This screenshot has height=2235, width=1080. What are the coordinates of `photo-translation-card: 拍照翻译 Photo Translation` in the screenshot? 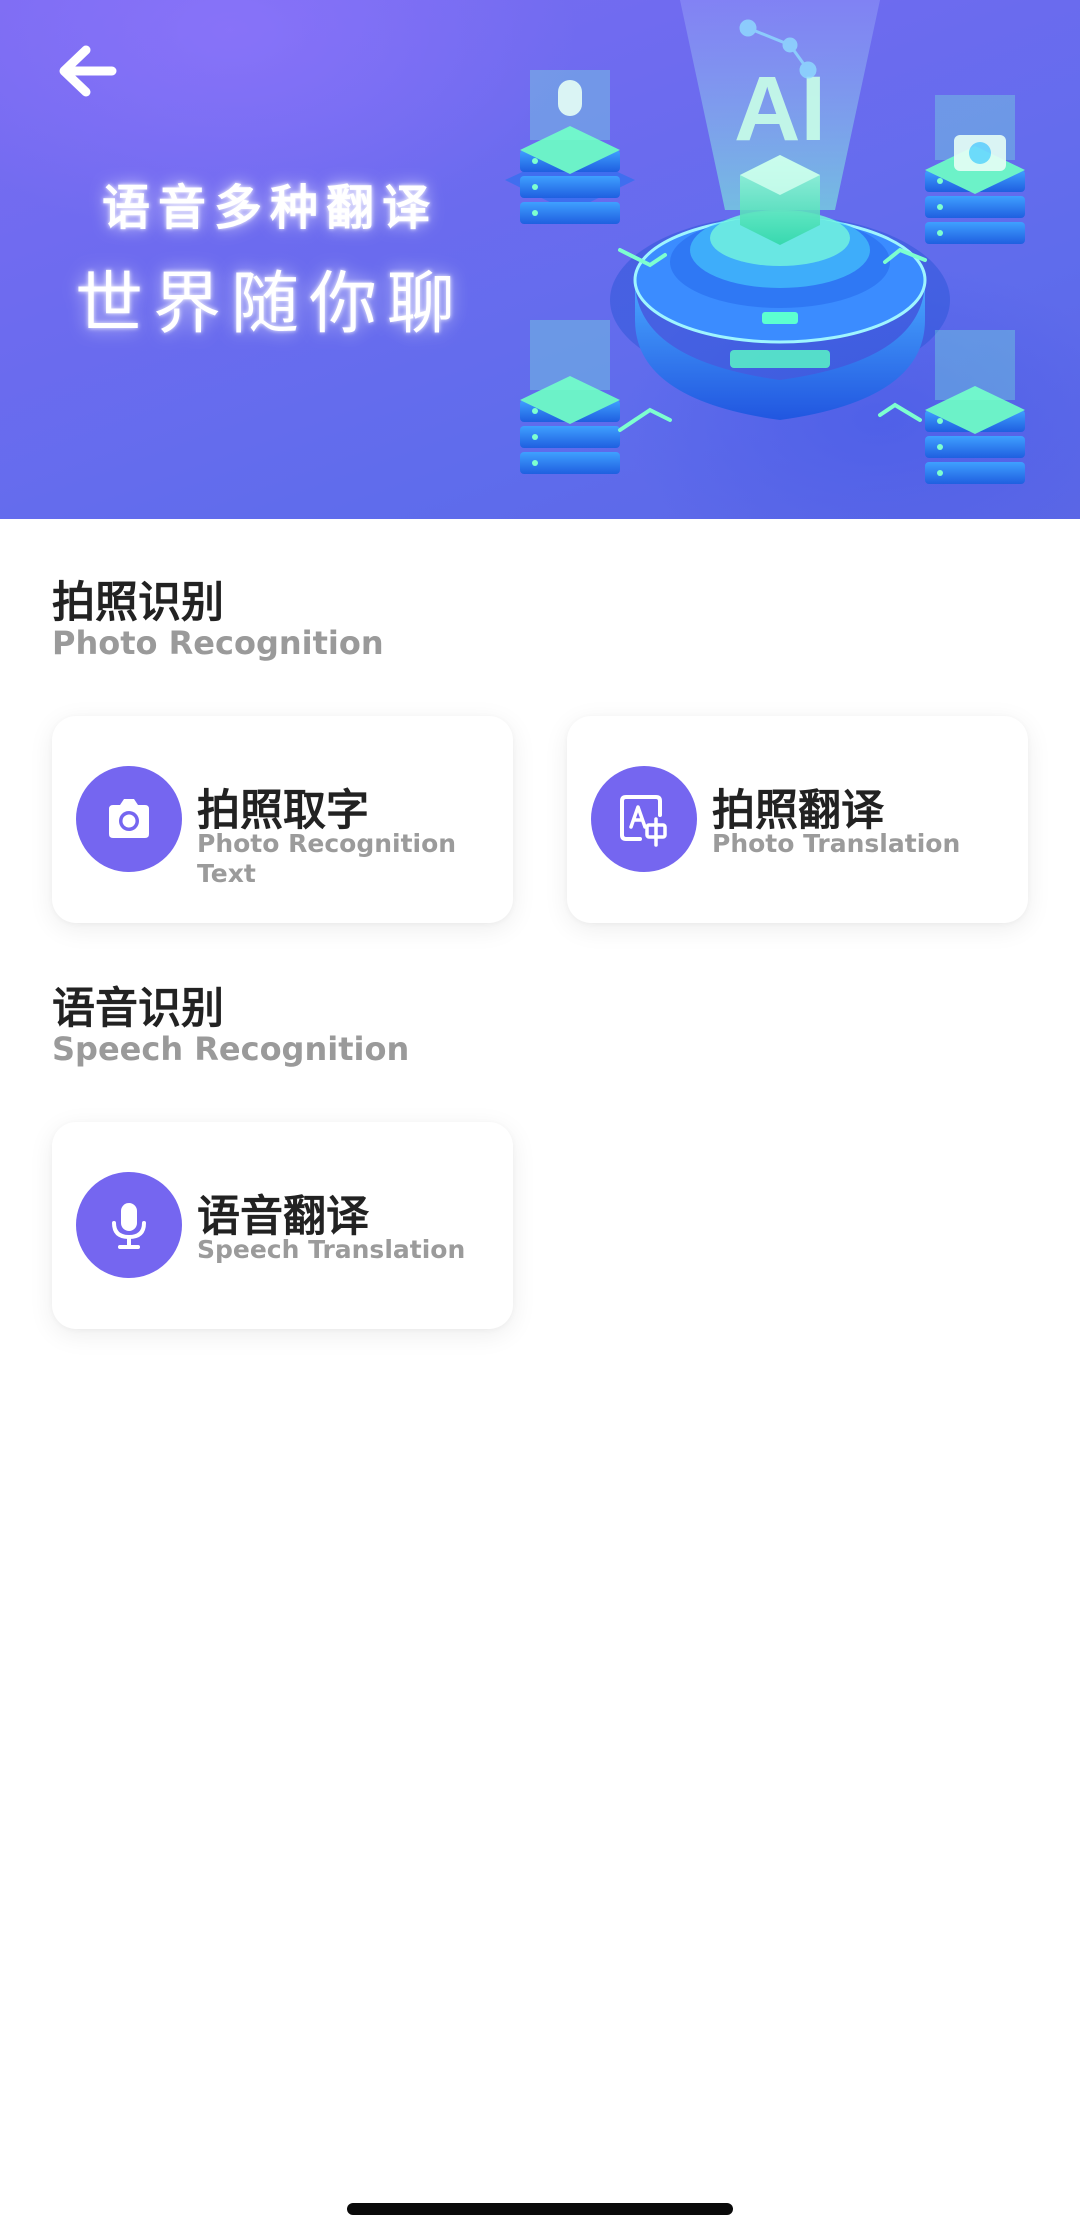 It's located at (797, 819).